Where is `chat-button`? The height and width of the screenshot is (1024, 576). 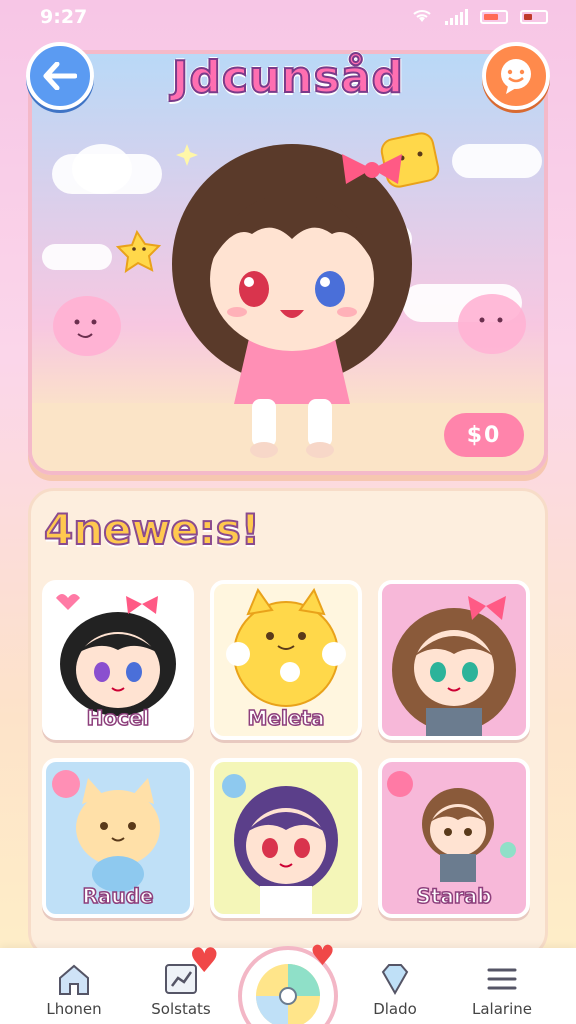
chat-button is located at coordinates (516, 76).